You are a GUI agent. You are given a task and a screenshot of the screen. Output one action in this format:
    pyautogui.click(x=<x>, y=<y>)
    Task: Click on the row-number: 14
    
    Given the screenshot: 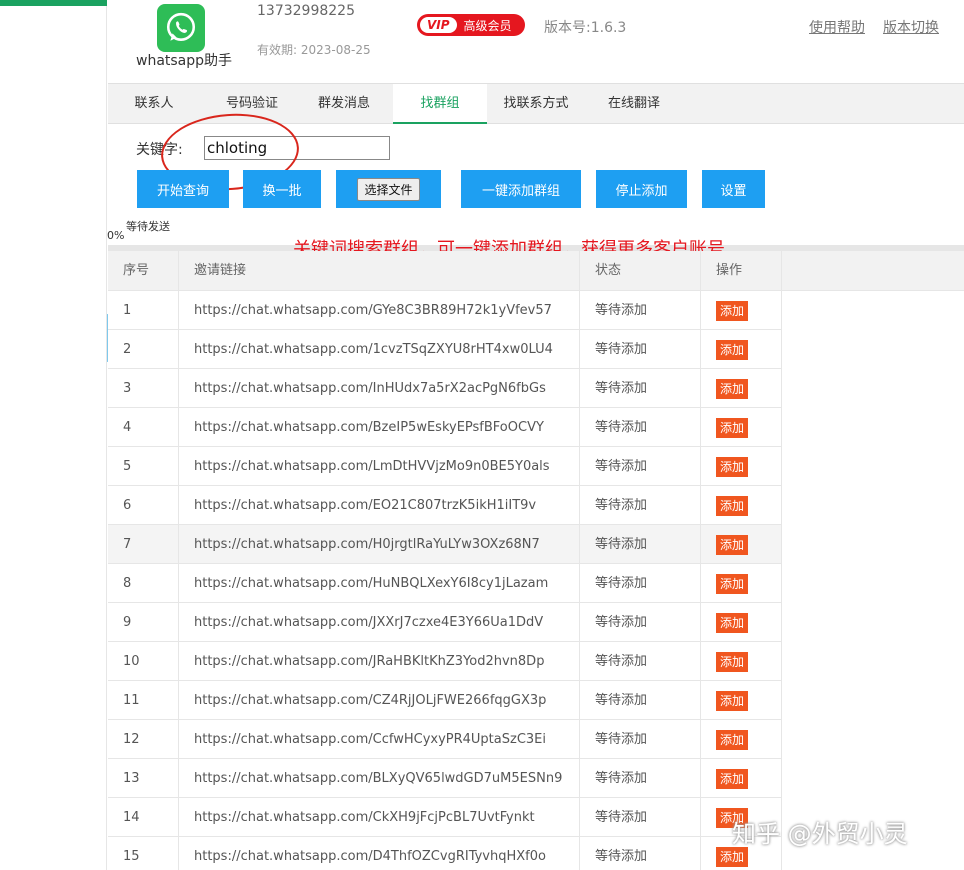 What is the action you would take?
    pyautogui.click(x=143, y=817)
    